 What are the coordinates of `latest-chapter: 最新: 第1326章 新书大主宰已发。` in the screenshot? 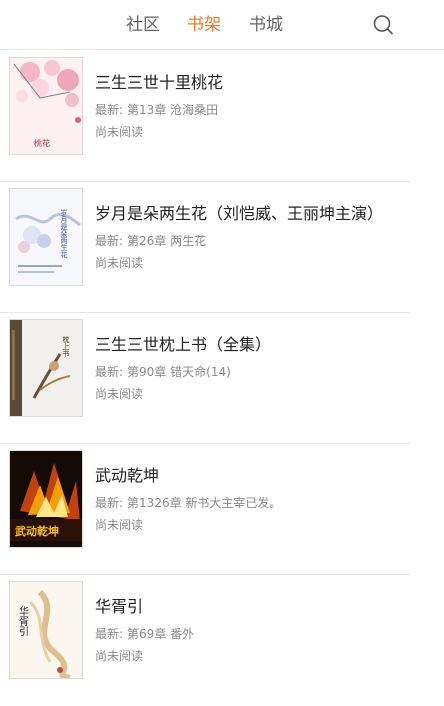 It's located at (188, 503).